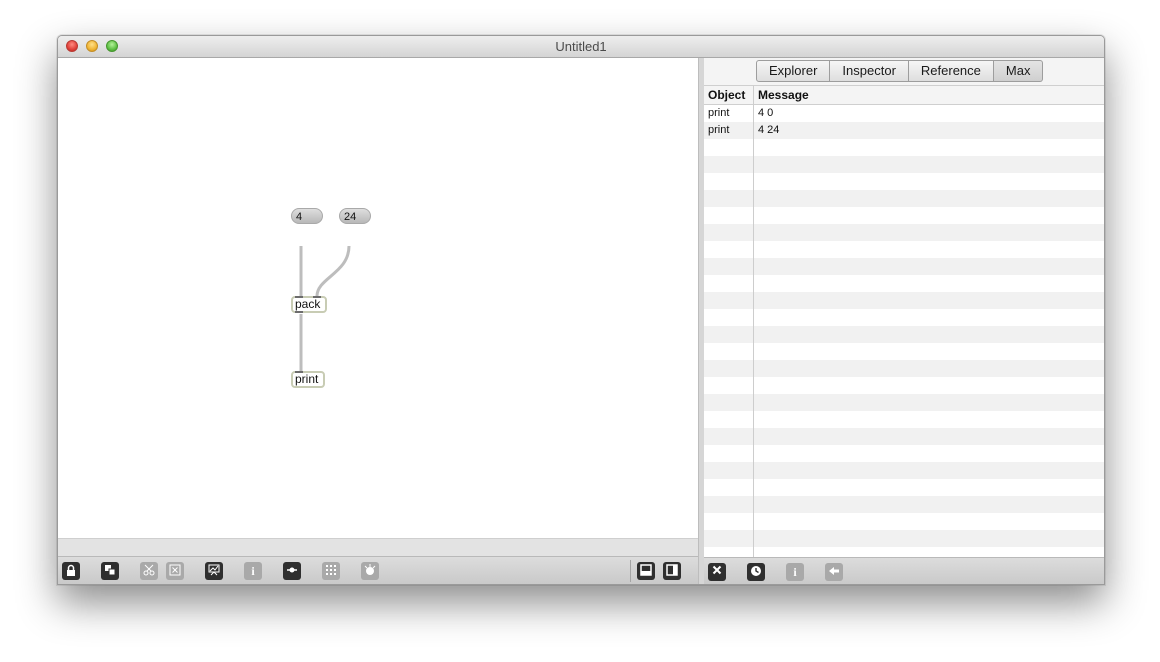 This screenshot has height=662, width=1160. What do you see at coordinates (904, 570) in the screenshot?
I see `console-toolbar: i` at bounding box center [904, 570].